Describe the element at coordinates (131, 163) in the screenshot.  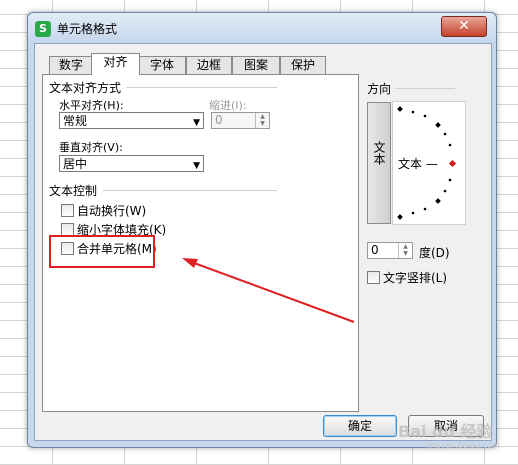
I see `vertical-align-select: 居中 ▼` at that location.